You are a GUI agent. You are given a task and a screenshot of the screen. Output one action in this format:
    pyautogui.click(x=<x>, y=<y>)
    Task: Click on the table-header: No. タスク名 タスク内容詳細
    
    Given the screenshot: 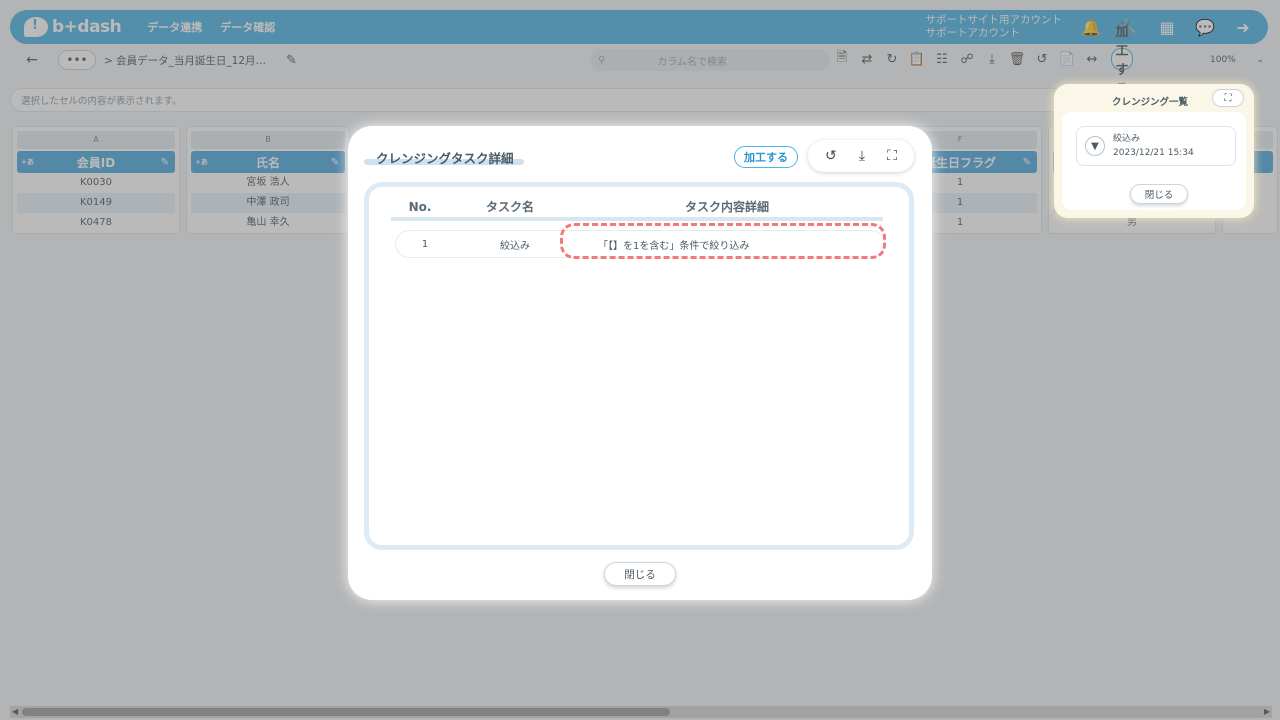 What is the action you would take?
    pyautogui.click(x=637, y=209)
    